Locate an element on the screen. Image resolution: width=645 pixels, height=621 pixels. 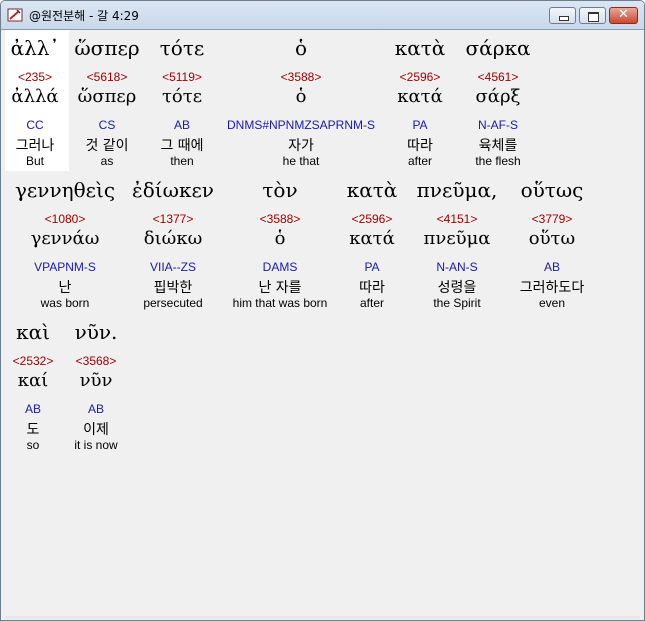
title-bar: @원전분해 - 갈 4:29 ✕ is located at coordinates (322, 15).